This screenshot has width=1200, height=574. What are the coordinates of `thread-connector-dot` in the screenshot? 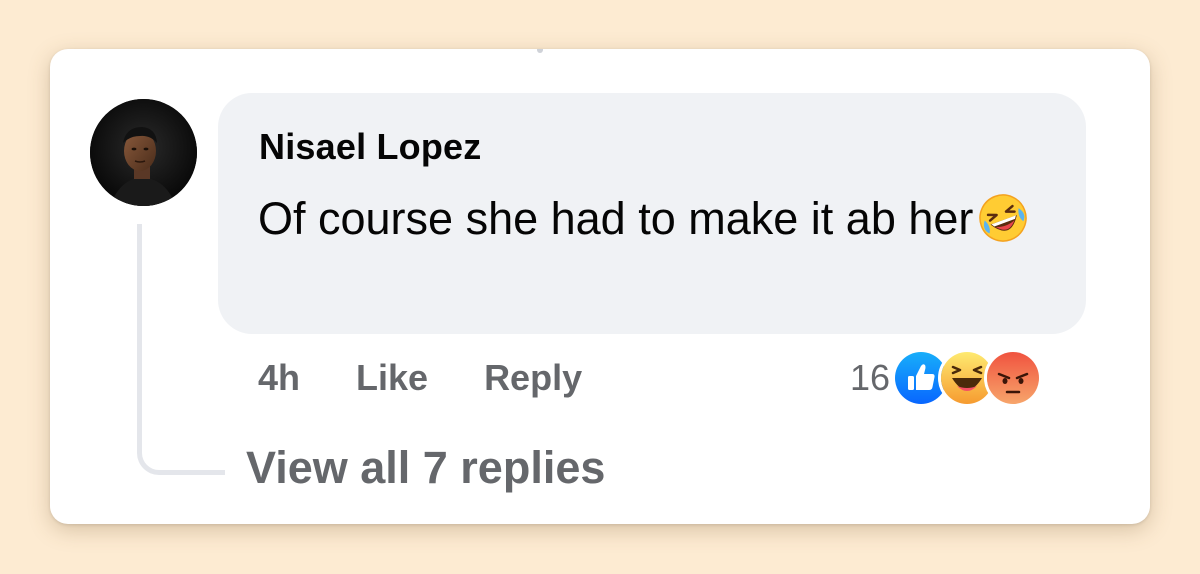 It's located at (540, 51).